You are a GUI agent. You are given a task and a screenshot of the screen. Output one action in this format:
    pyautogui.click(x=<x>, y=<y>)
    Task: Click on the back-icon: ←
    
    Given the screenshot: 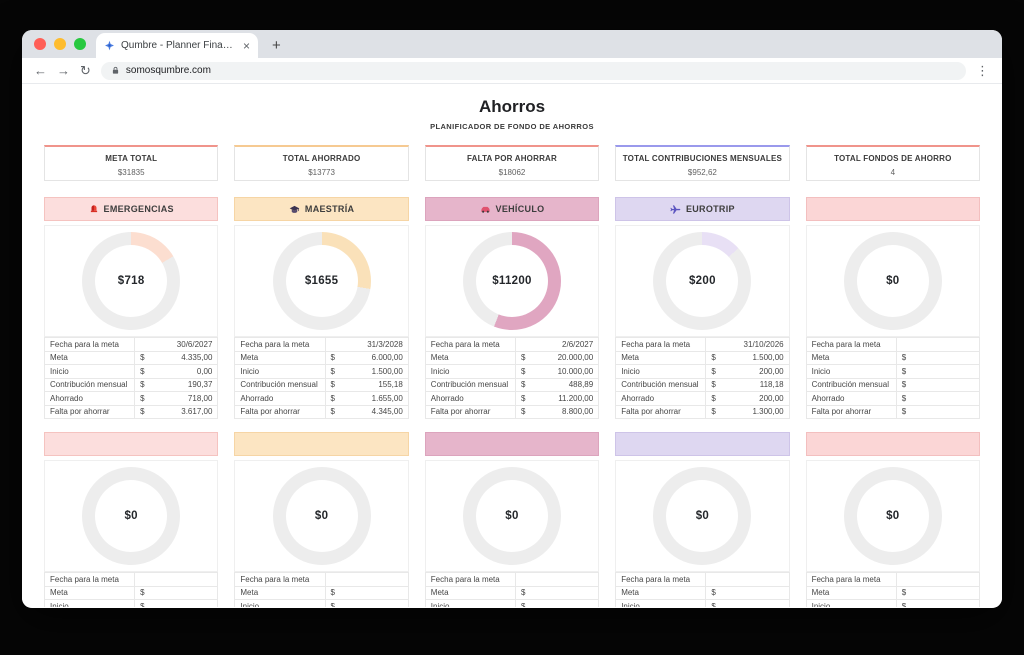 What is the action you would take?
    pyautogui.click(x=40, y=70)
    